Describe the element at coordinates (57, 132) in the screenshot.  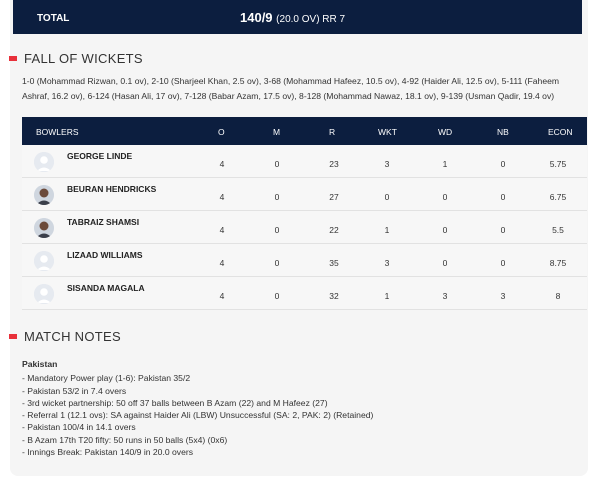
I see `col-bowlers: BOWLERS` at that location.